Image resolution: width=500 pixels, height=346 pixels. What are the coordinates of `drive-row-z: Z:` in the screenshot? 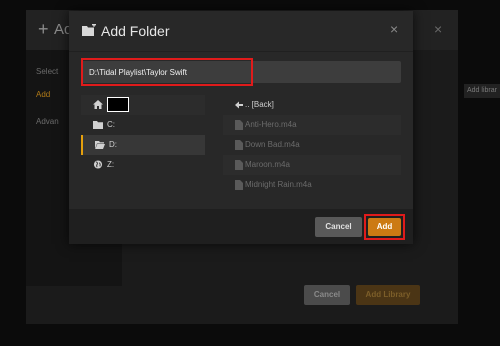 It's located at (143, 165).